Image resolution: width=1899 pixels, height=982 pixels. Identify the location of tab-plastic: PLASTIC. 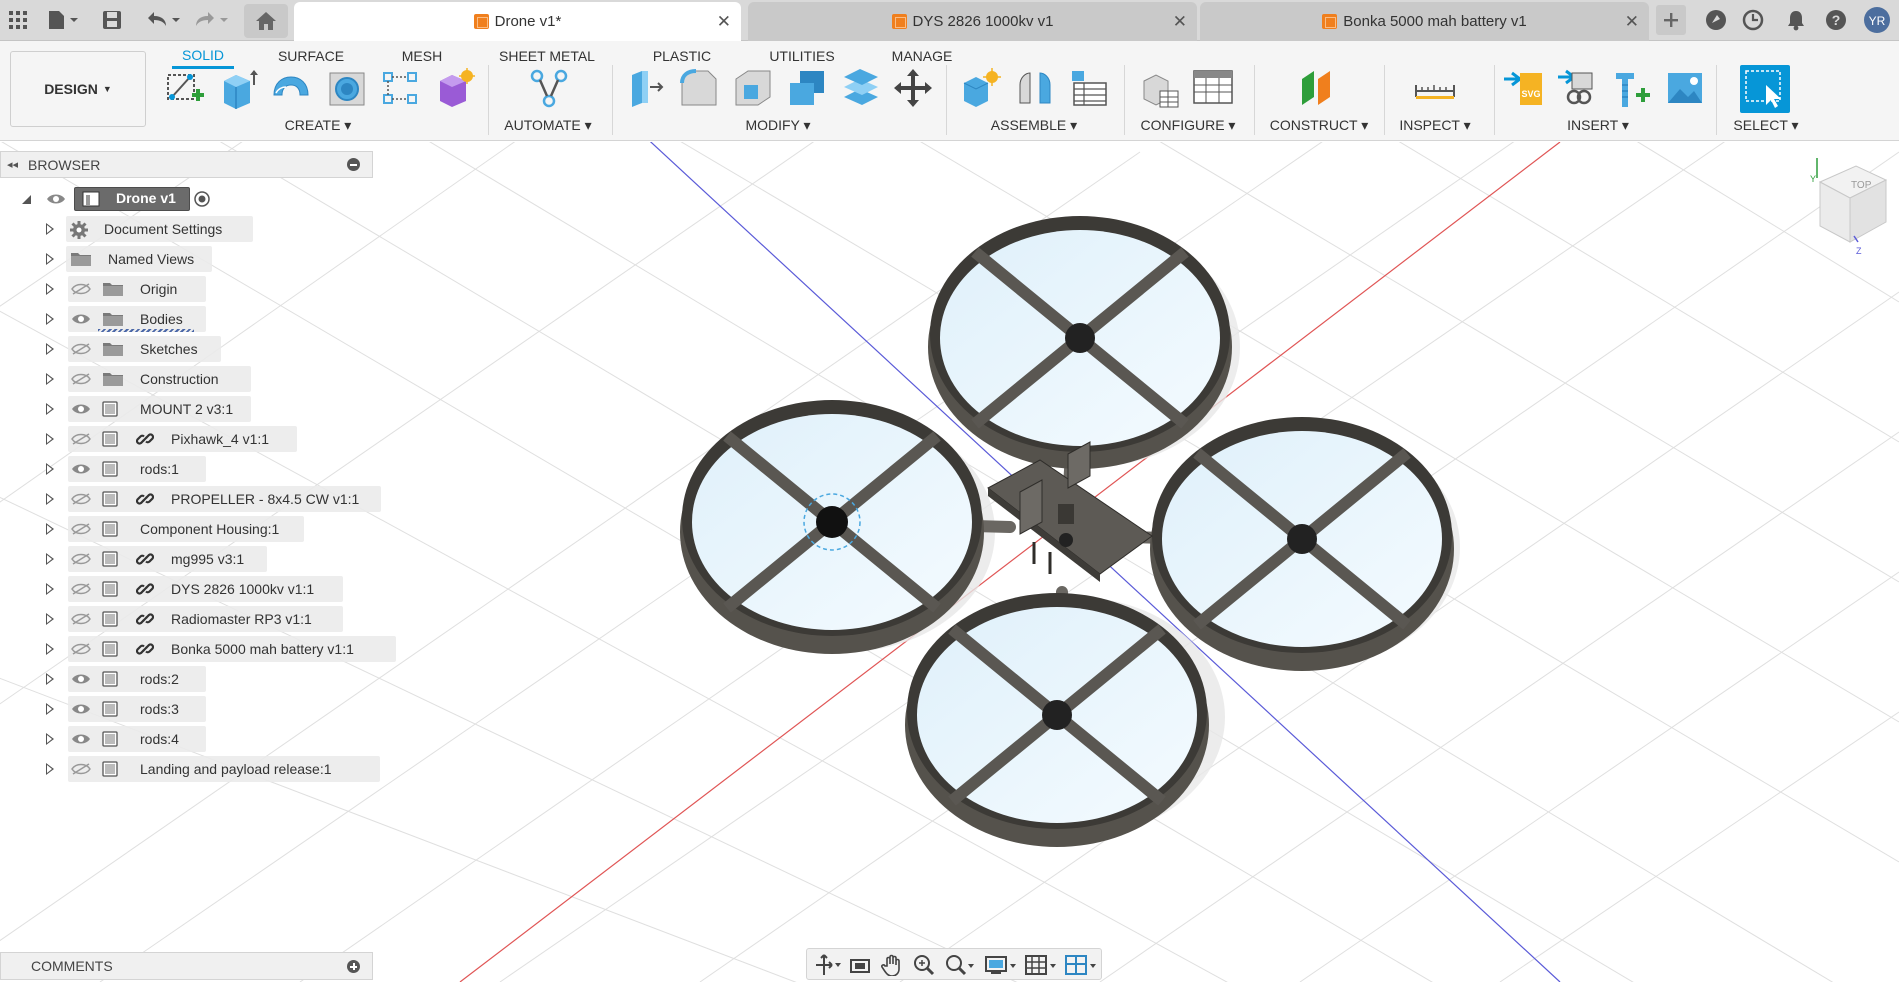
(682, 56).